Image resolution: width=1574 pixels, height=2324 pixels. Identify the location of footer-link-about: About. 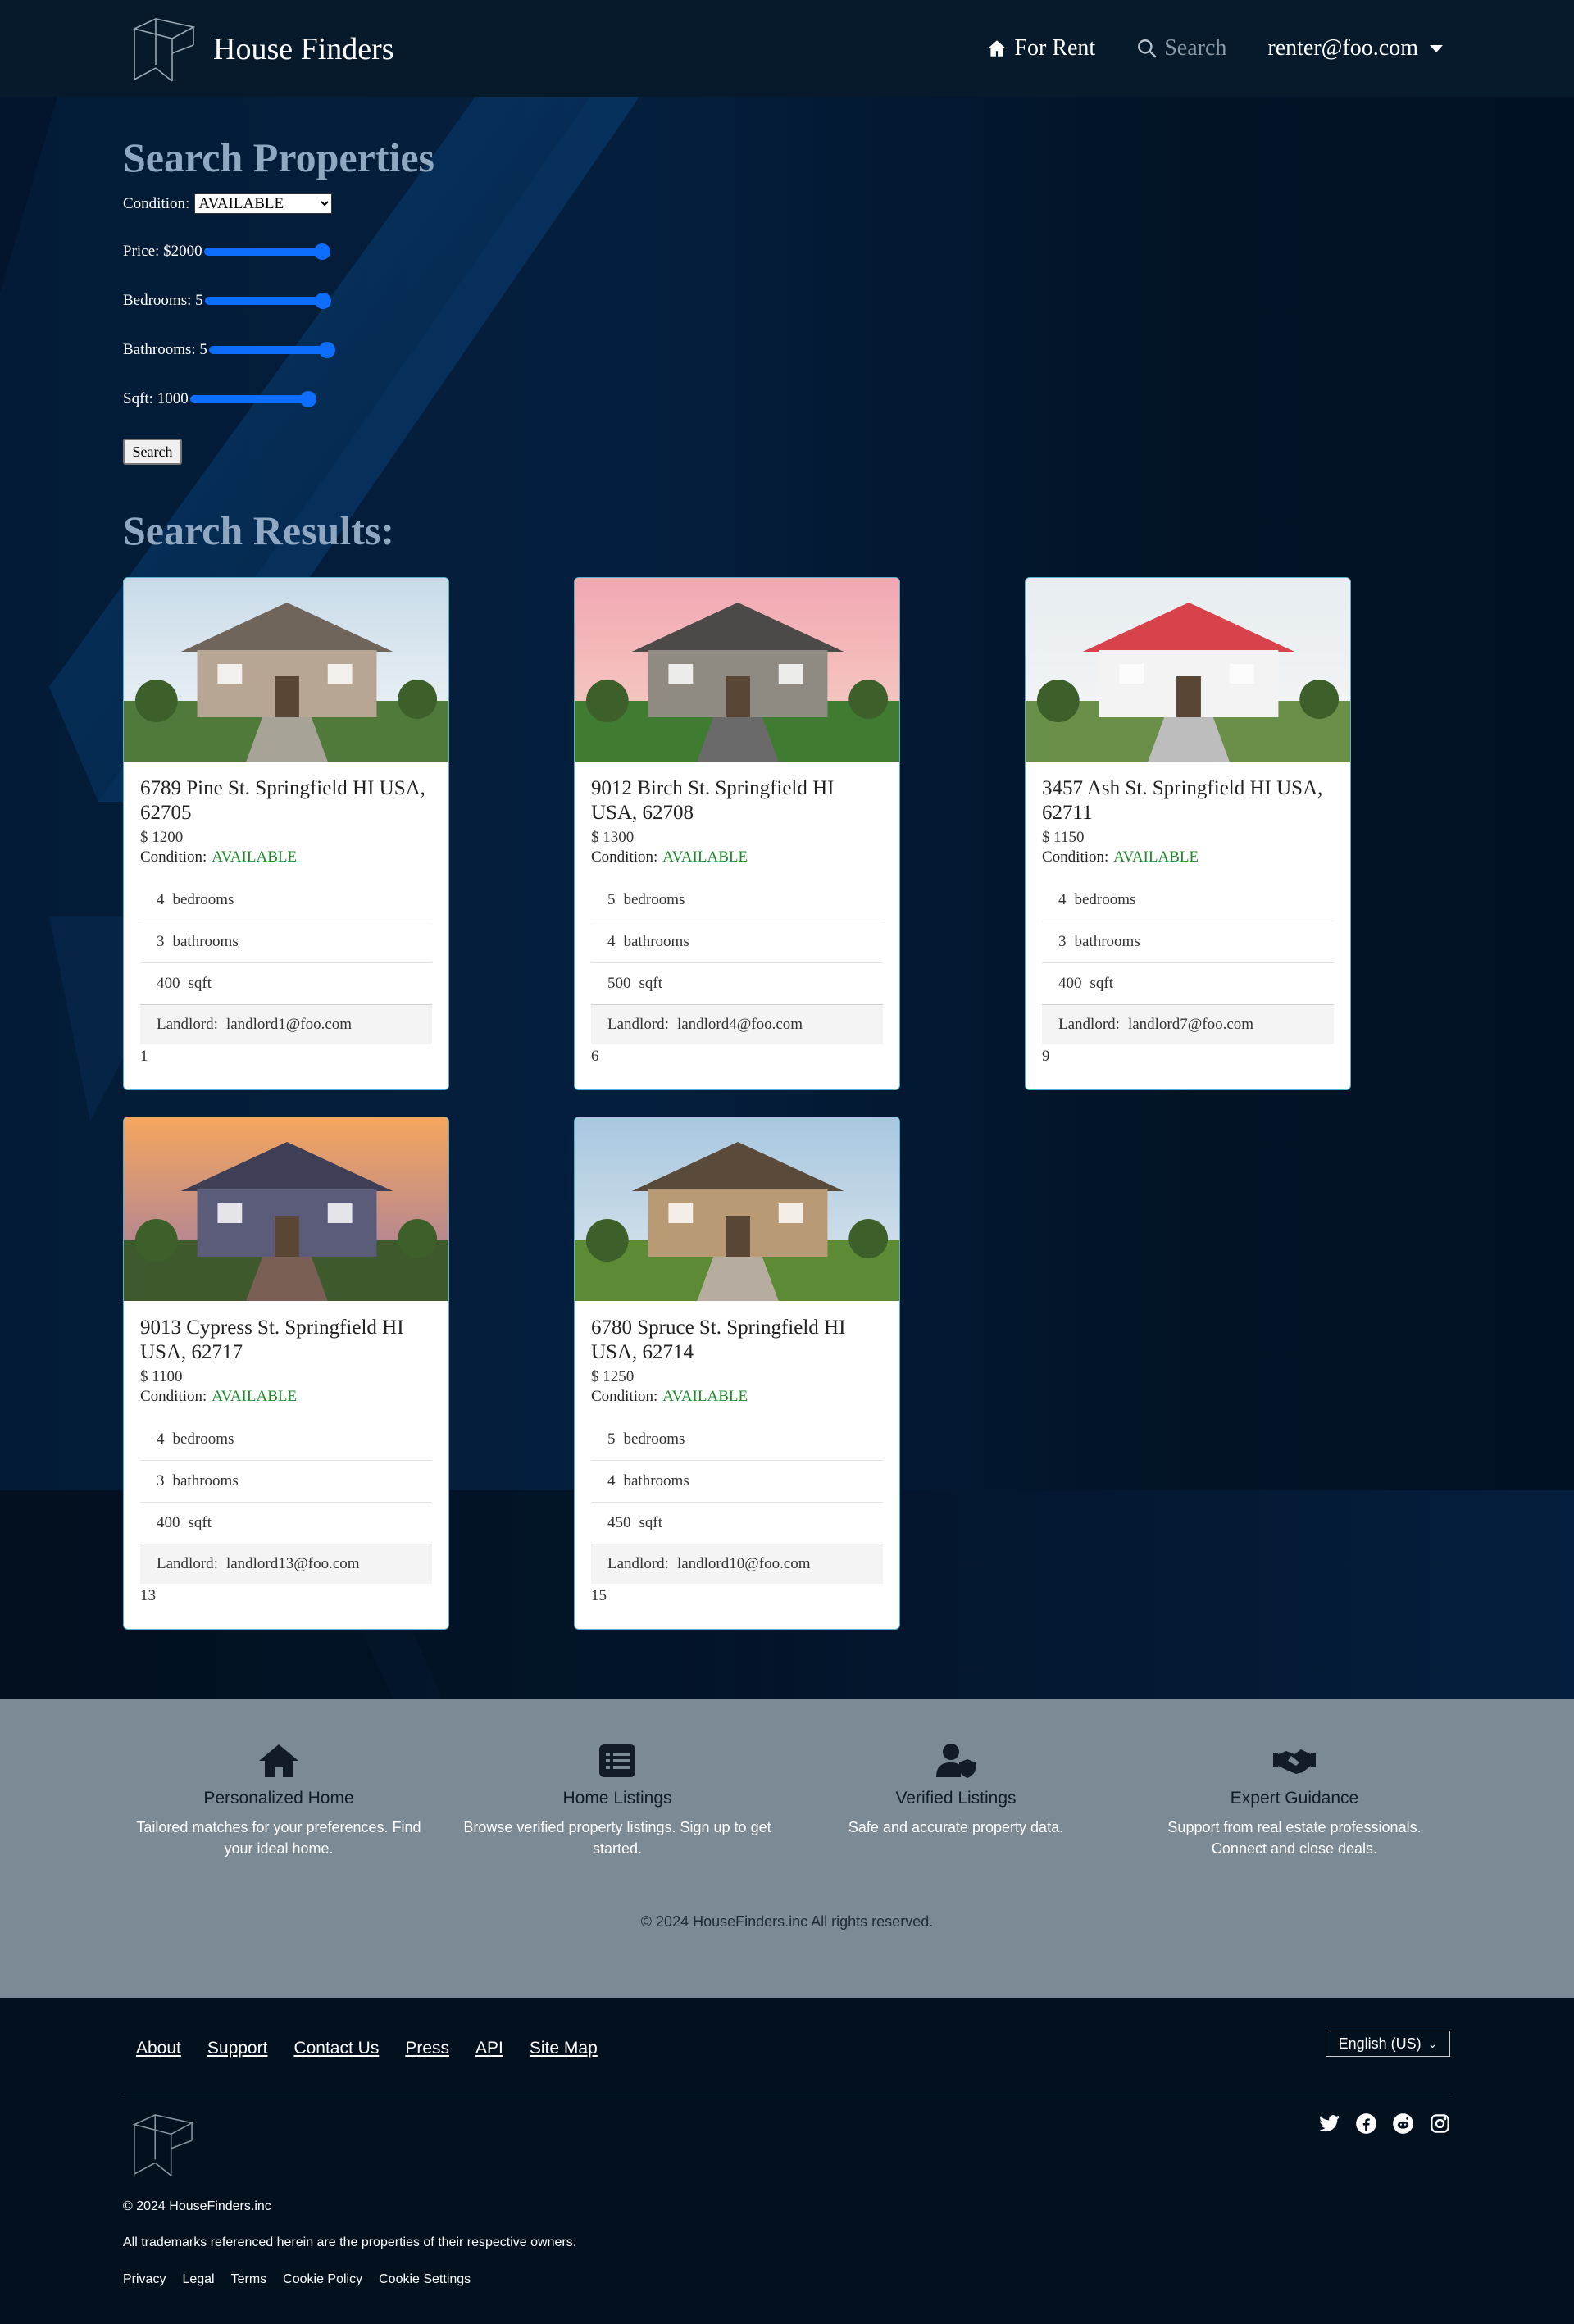
(158, 2048).